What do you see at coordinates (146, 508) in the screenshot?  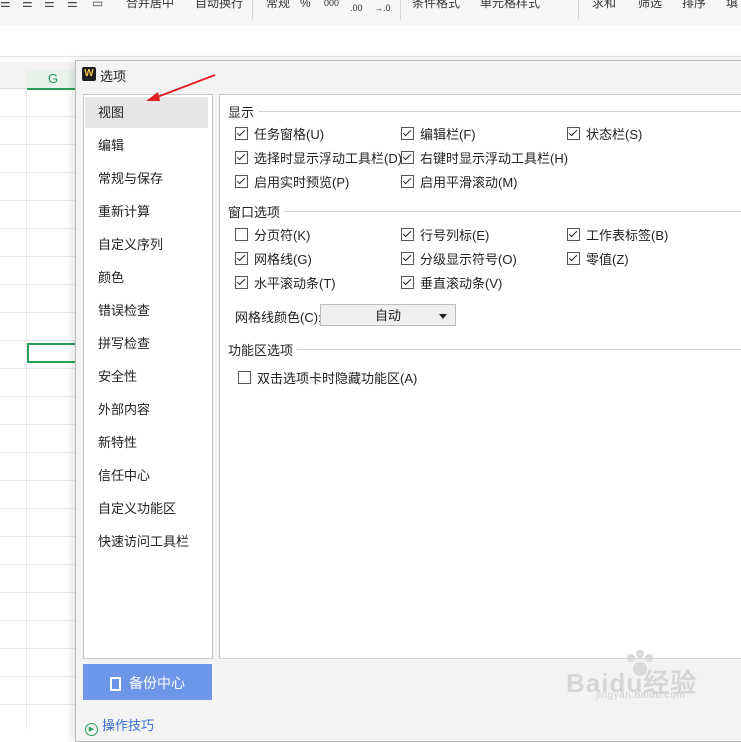 I see `nav-item-customize-ribbon: 自定义功能区` at bounding box center [146, 508].